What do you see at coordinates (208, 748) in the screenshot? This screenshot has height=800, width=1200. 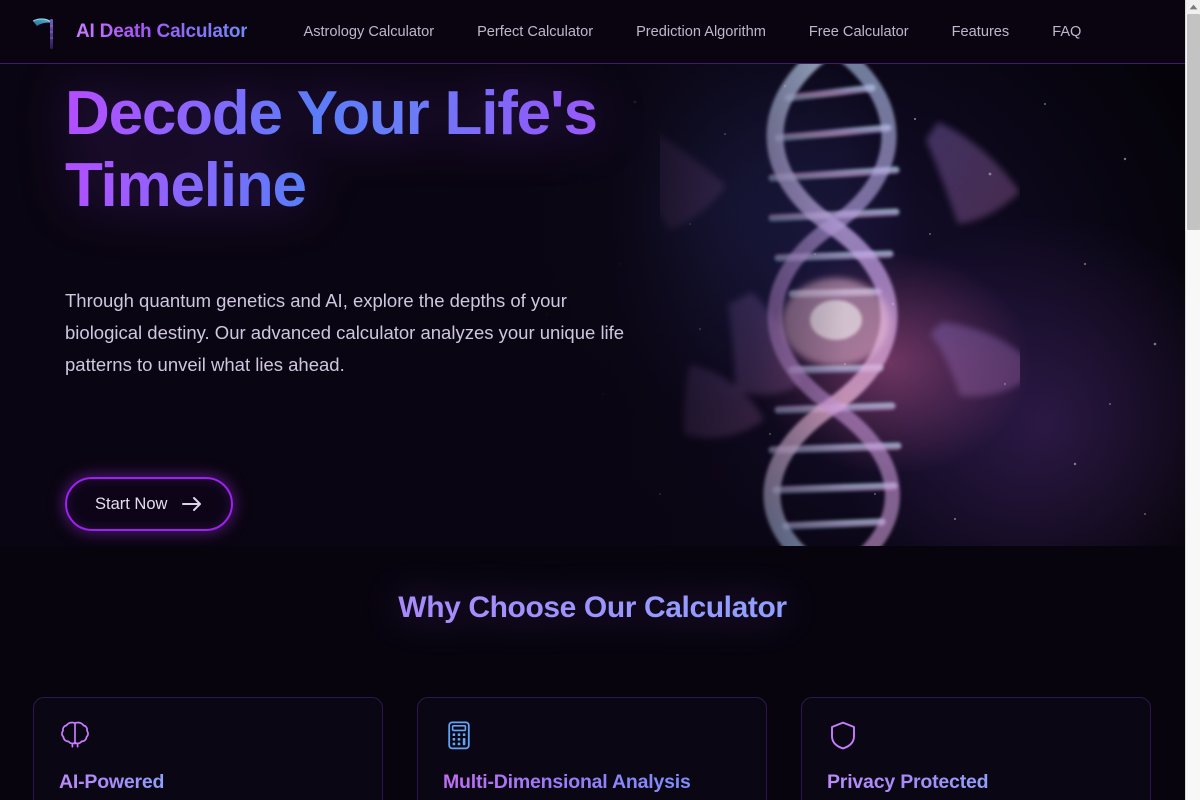 I see `feature-card-ai-powered: AI-Powered` at bounding box center [208, 748].